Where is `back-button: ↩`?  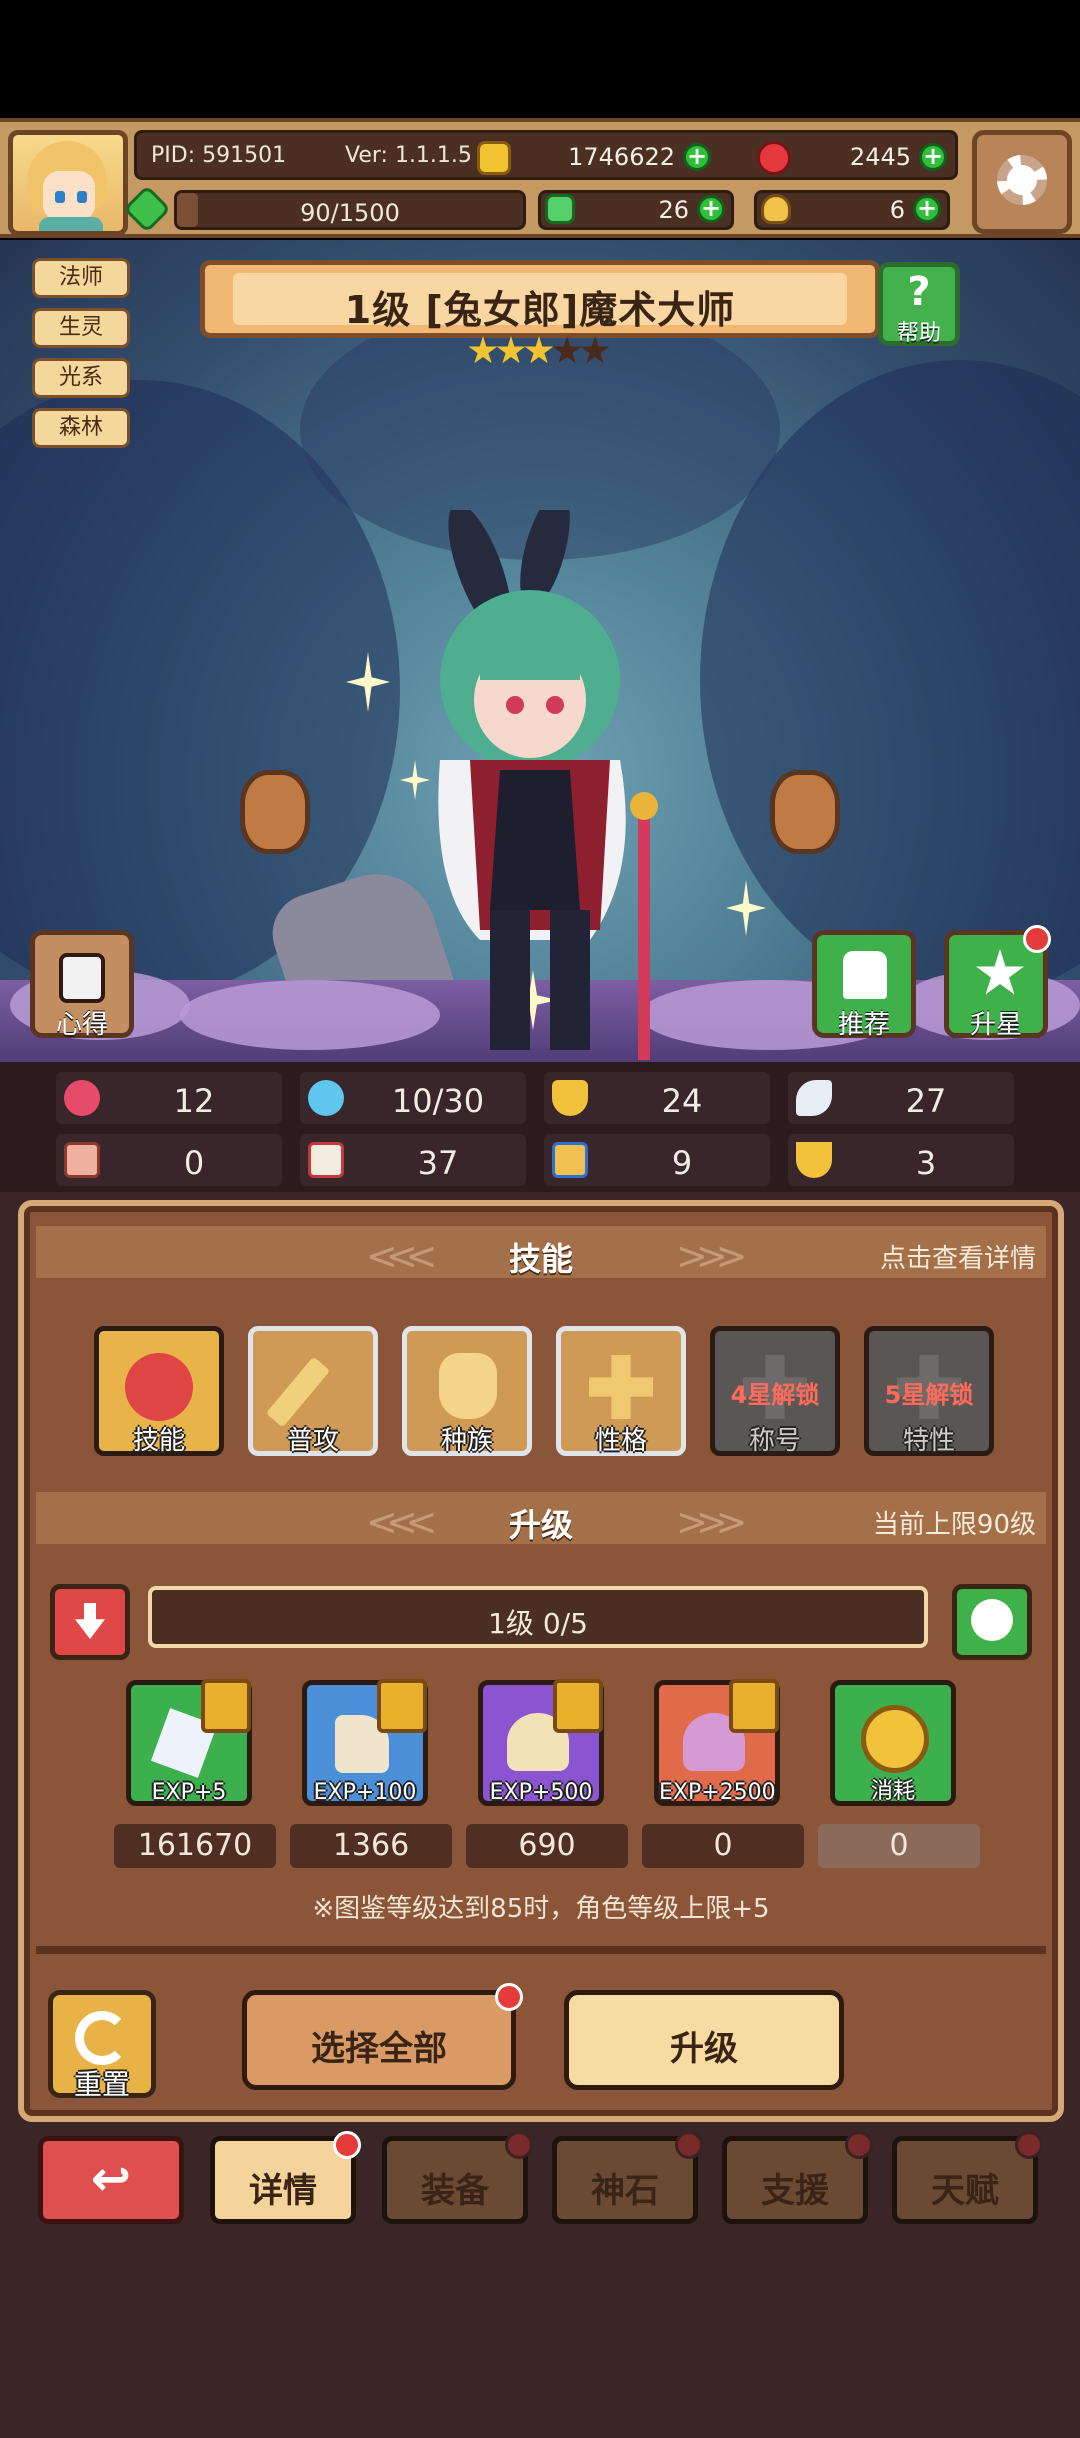 back-button: ↩ is located at coordinates (111, 2180).